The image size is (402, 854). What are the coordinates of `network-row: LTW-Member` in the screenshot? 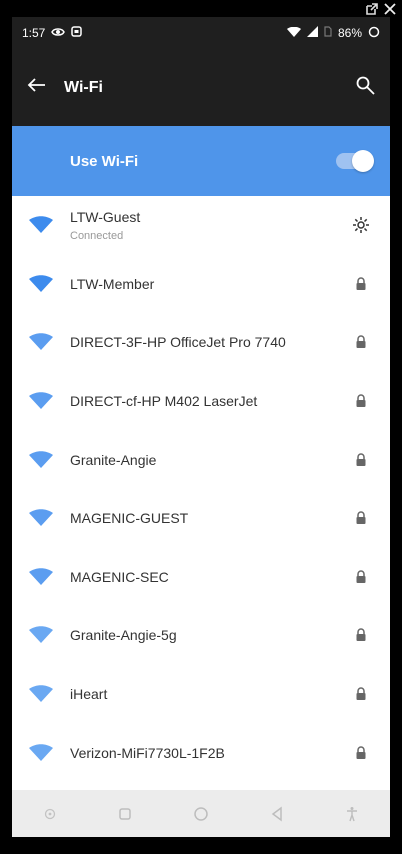 It's located at (201, 284).